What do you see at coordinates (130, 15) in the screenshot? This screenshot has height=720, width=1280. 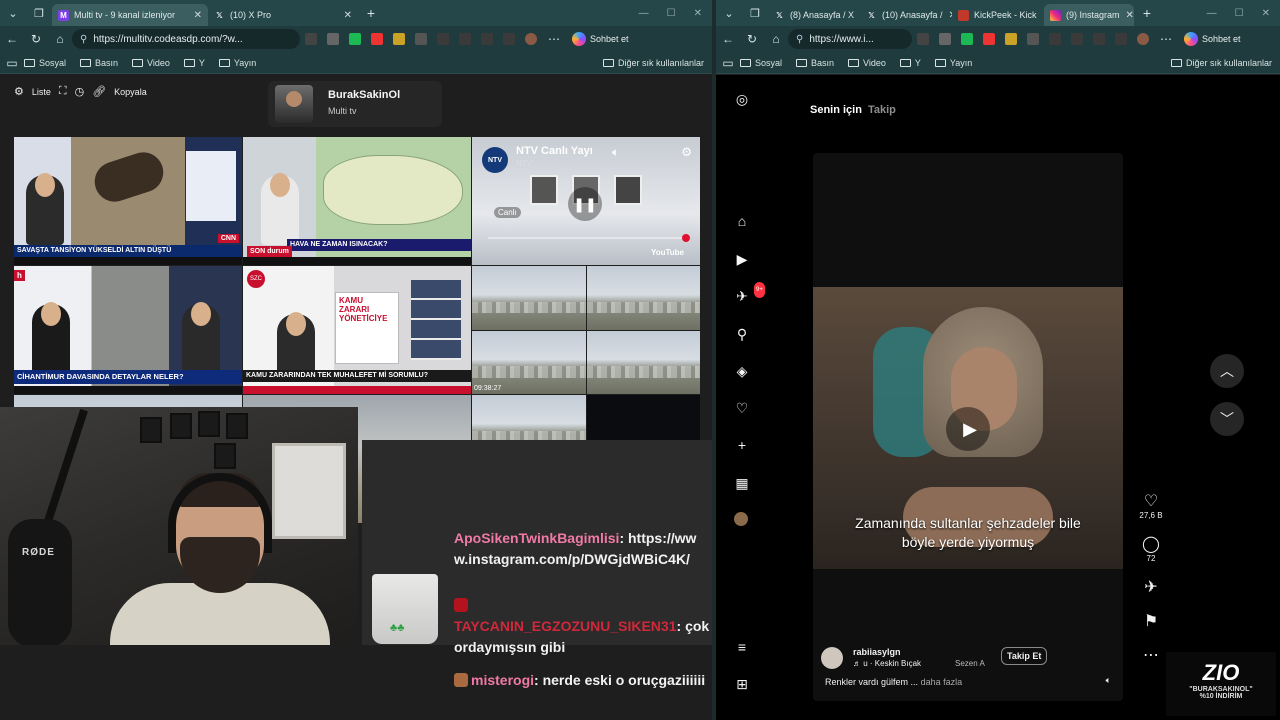 I see `tab-multitv: M Multi tv - 9 kanal izleniyor ✕` at bounding box center [130, 15].